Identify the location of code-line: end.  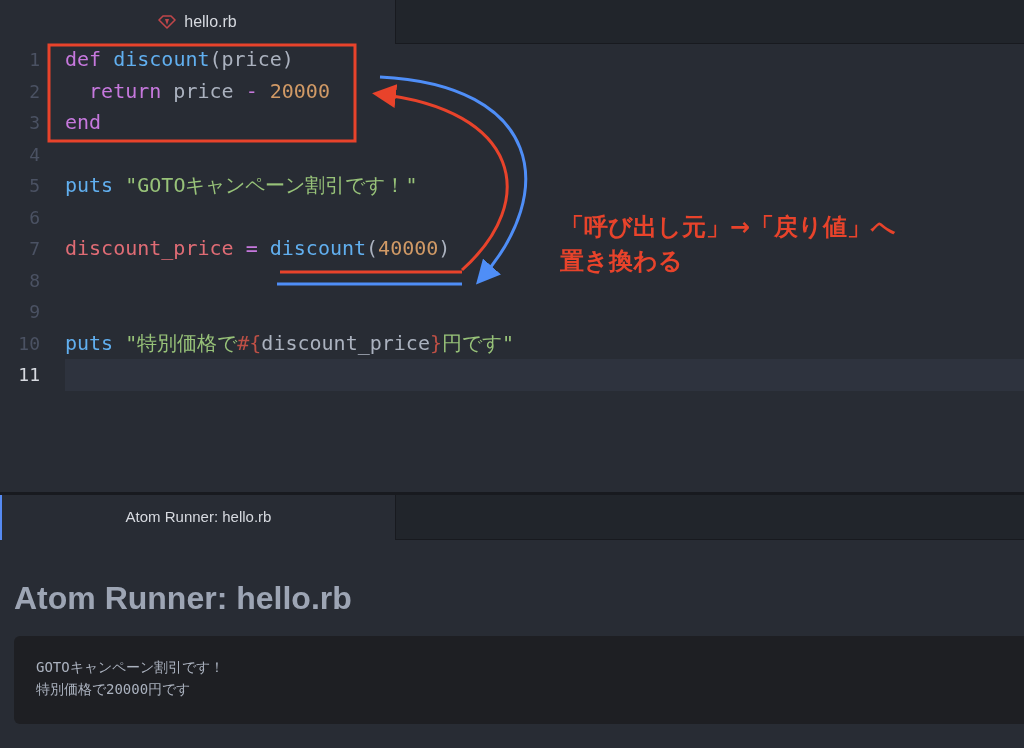
(83, 122).